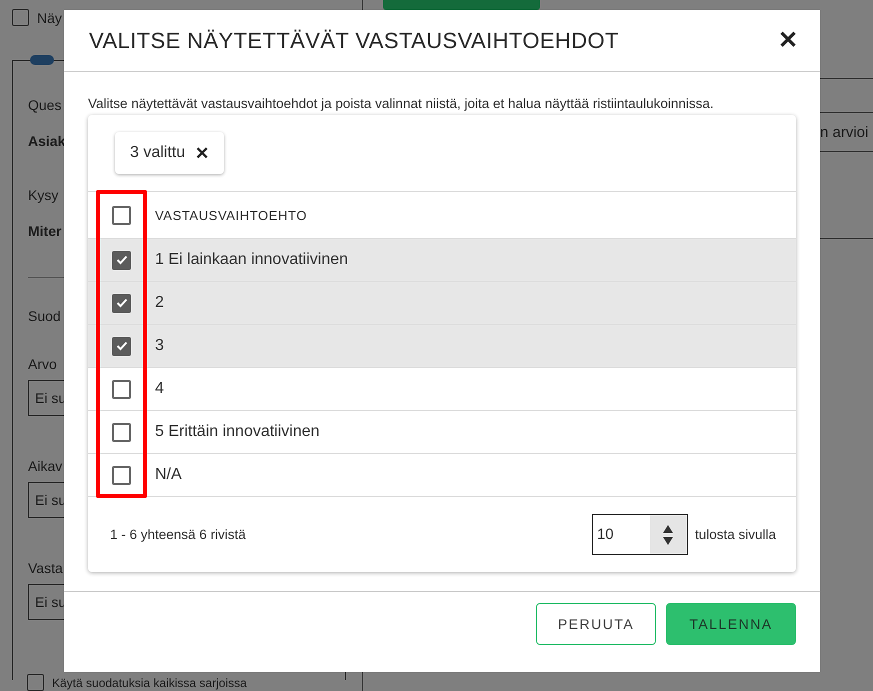  Describe the element at coordinates (45, 105) in the screenshot. I see `field-label: Ques` at that location.